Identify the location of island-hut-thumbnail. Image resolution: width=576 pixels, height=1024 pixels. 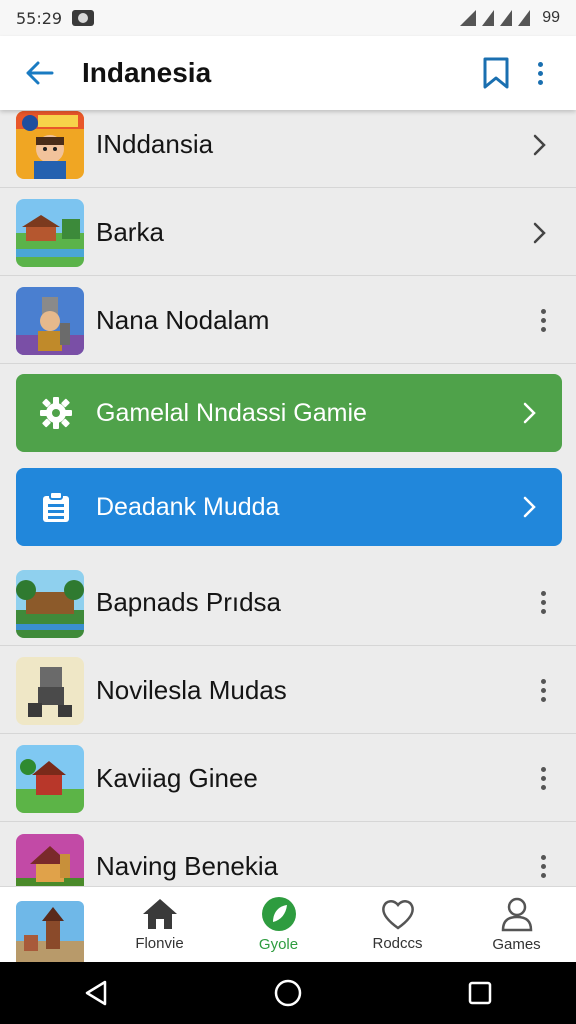
(50, 779).